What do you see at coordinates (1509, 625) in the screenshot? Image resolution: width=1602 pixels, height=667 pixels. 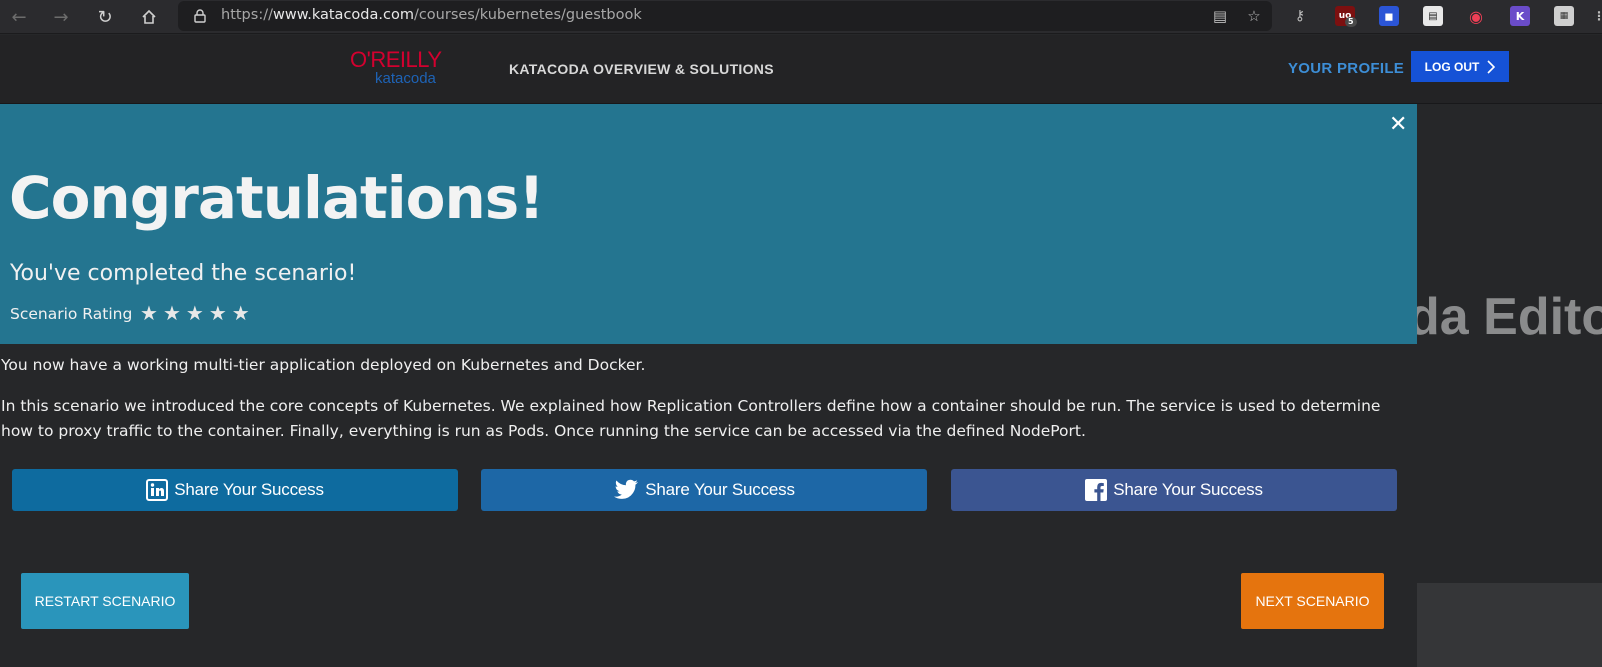 I see `background-panel` at bounding box center [1509, 625].